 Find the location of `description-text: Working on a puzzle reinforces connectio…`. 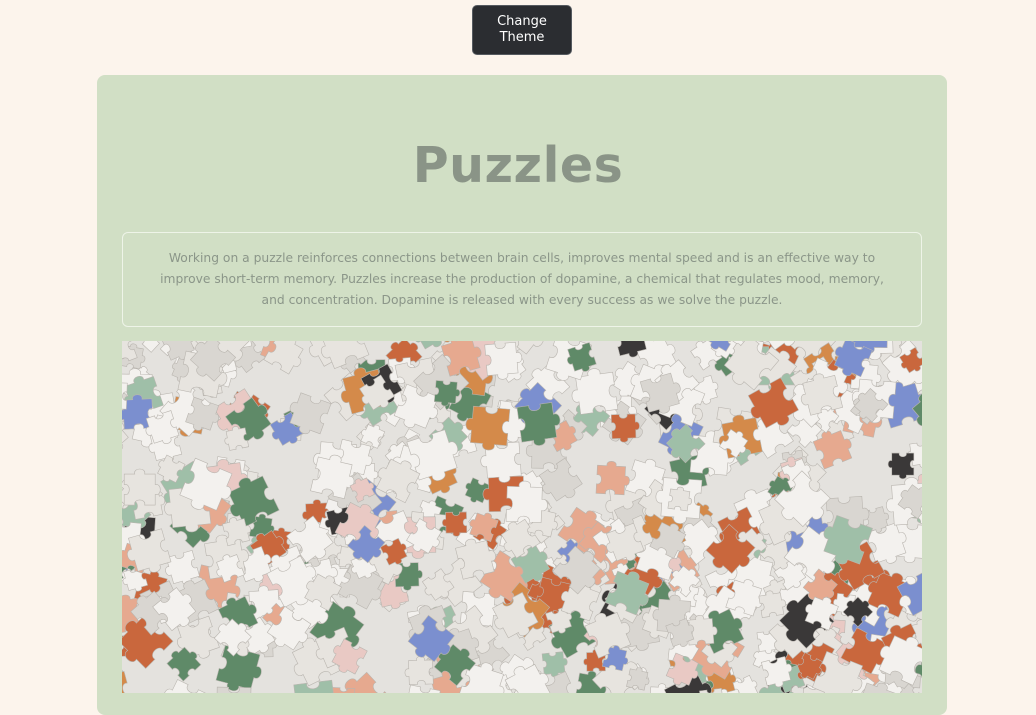

description-text: Working on a puzzle reinforces connectio… is located at coordinates (522, 279).